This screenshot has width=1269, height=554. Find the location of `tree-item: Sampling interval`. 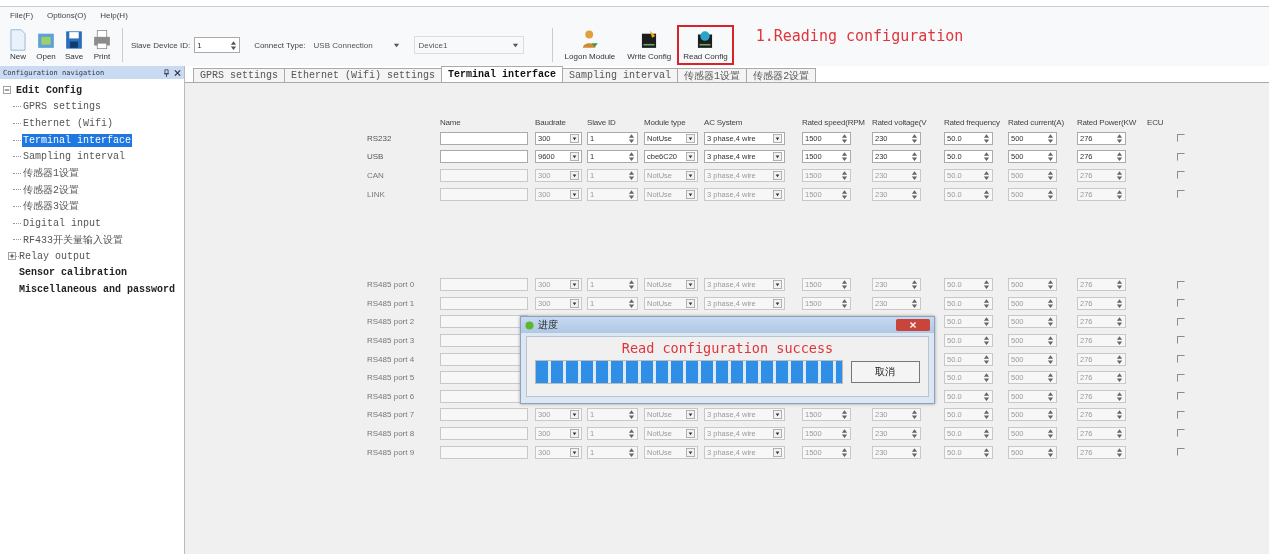

tree-item: Sampling interval is located at coordinates (74, 157).